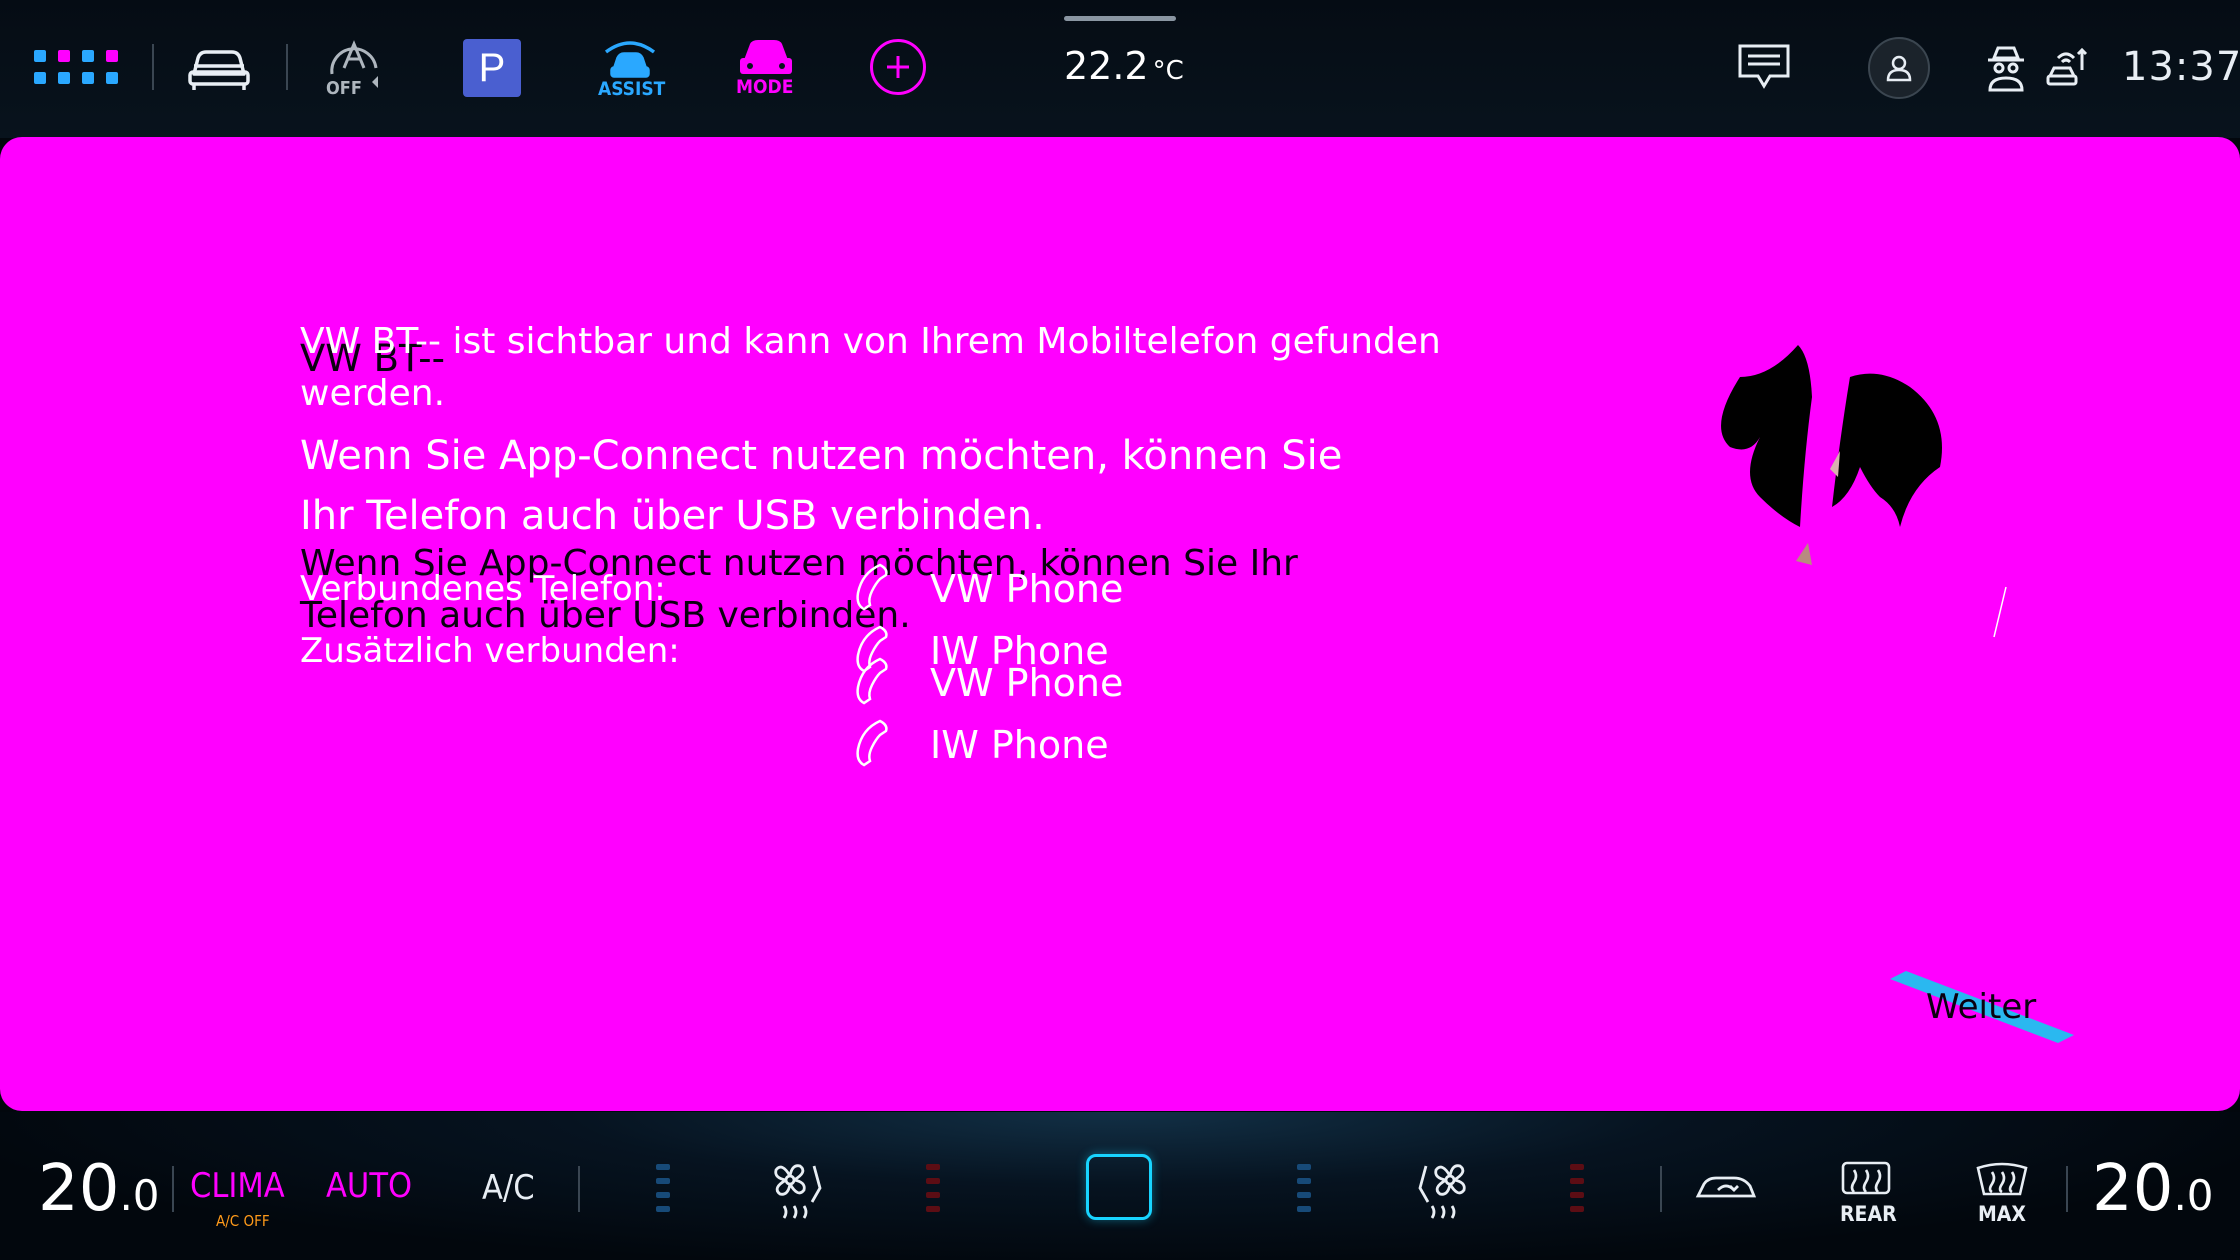 The image size is (2240, 1260). I want to click on left-temp-integer: 20, so click(79, 1189).